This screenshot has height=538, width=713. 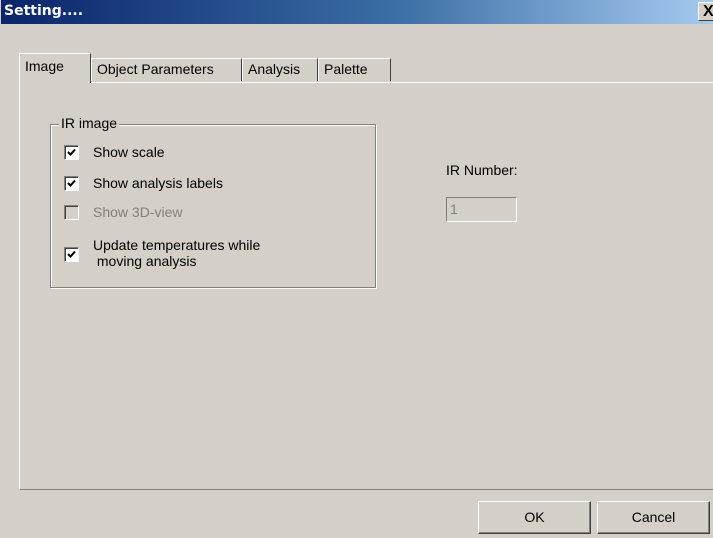 I want to click on tab-palette: Palette, so click(x=354, y=69).